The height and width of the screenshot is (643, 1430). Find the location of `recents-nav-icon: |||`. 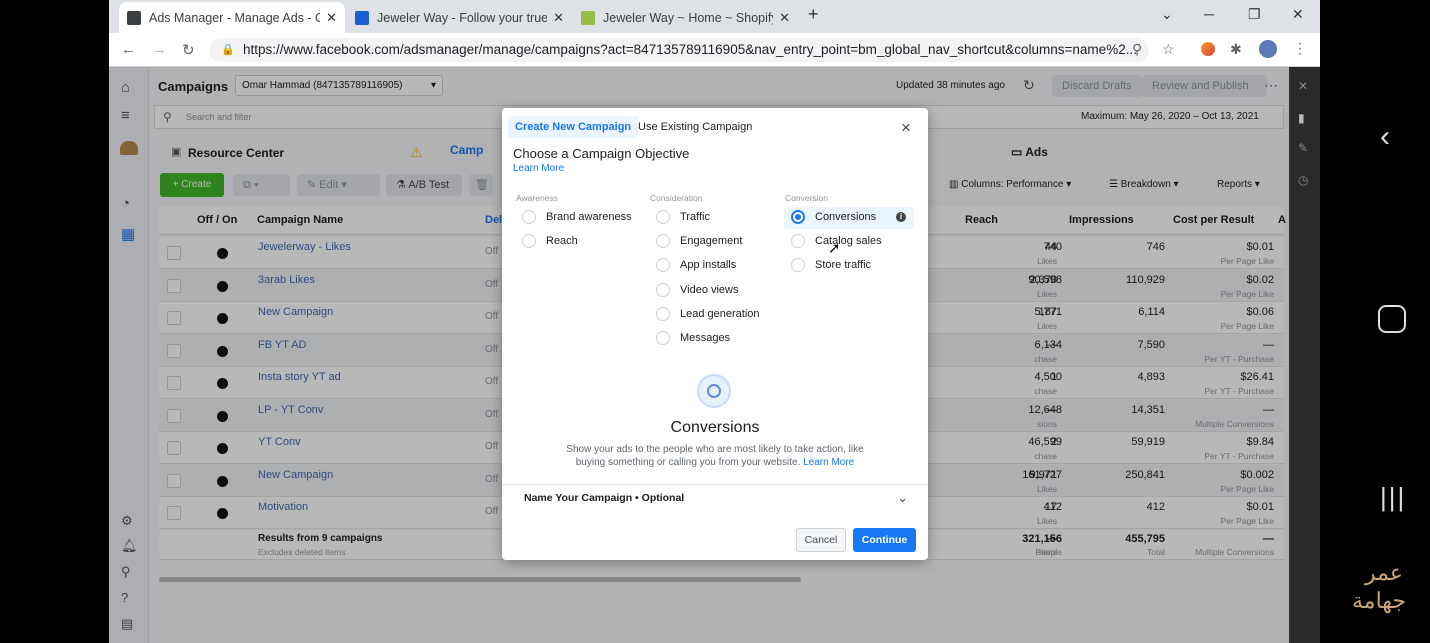

recents-nav-icon: ||| is located at coordinates (1393, 497).